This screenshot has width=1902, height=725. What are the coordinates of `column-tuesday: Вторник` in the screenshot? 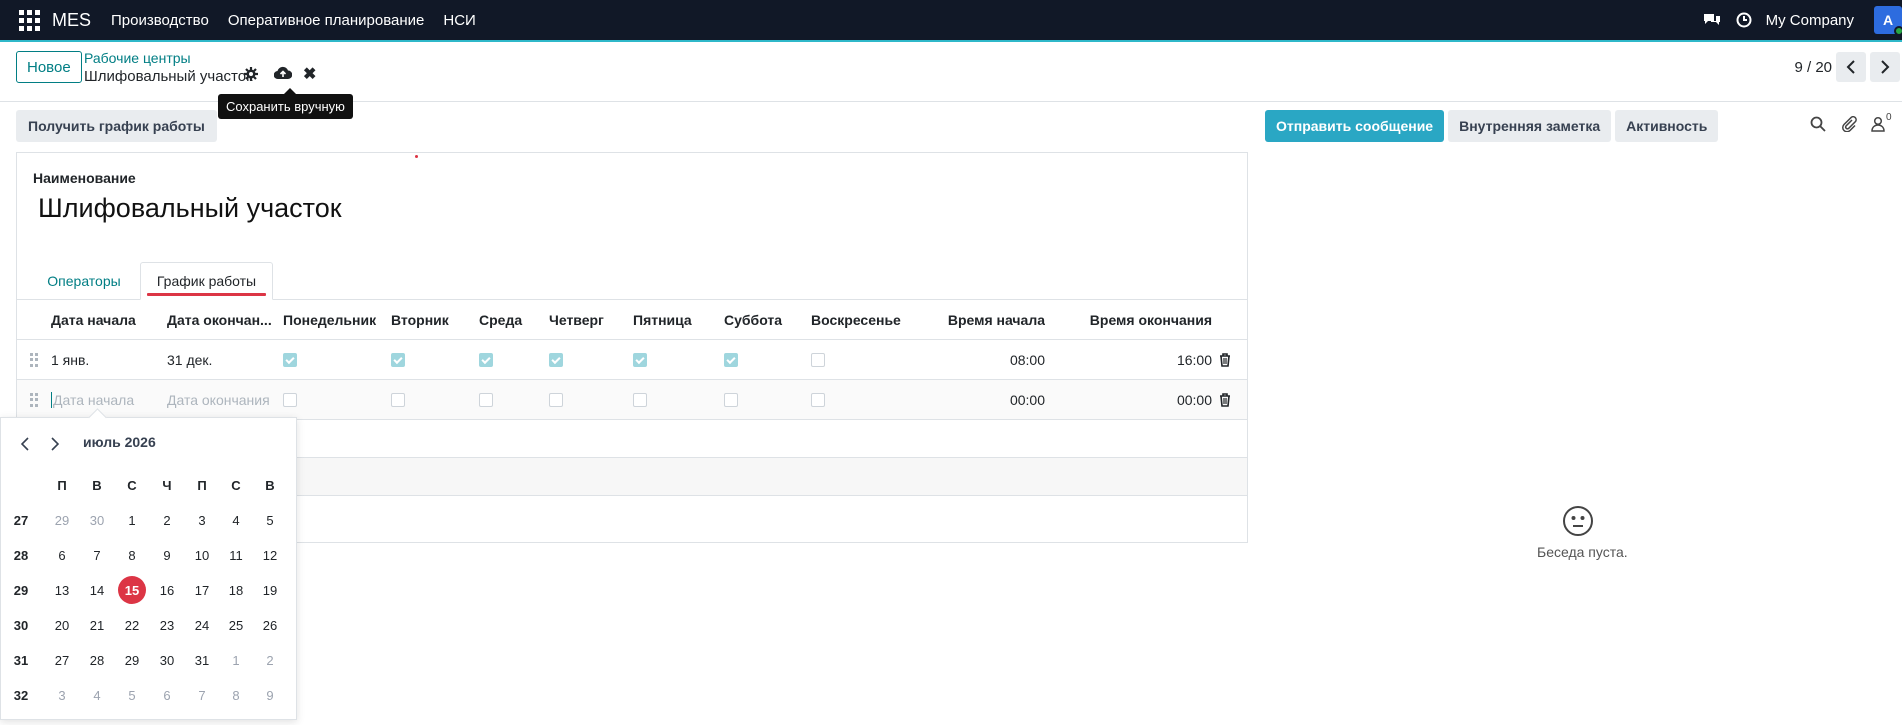 It's located at (431, 320).